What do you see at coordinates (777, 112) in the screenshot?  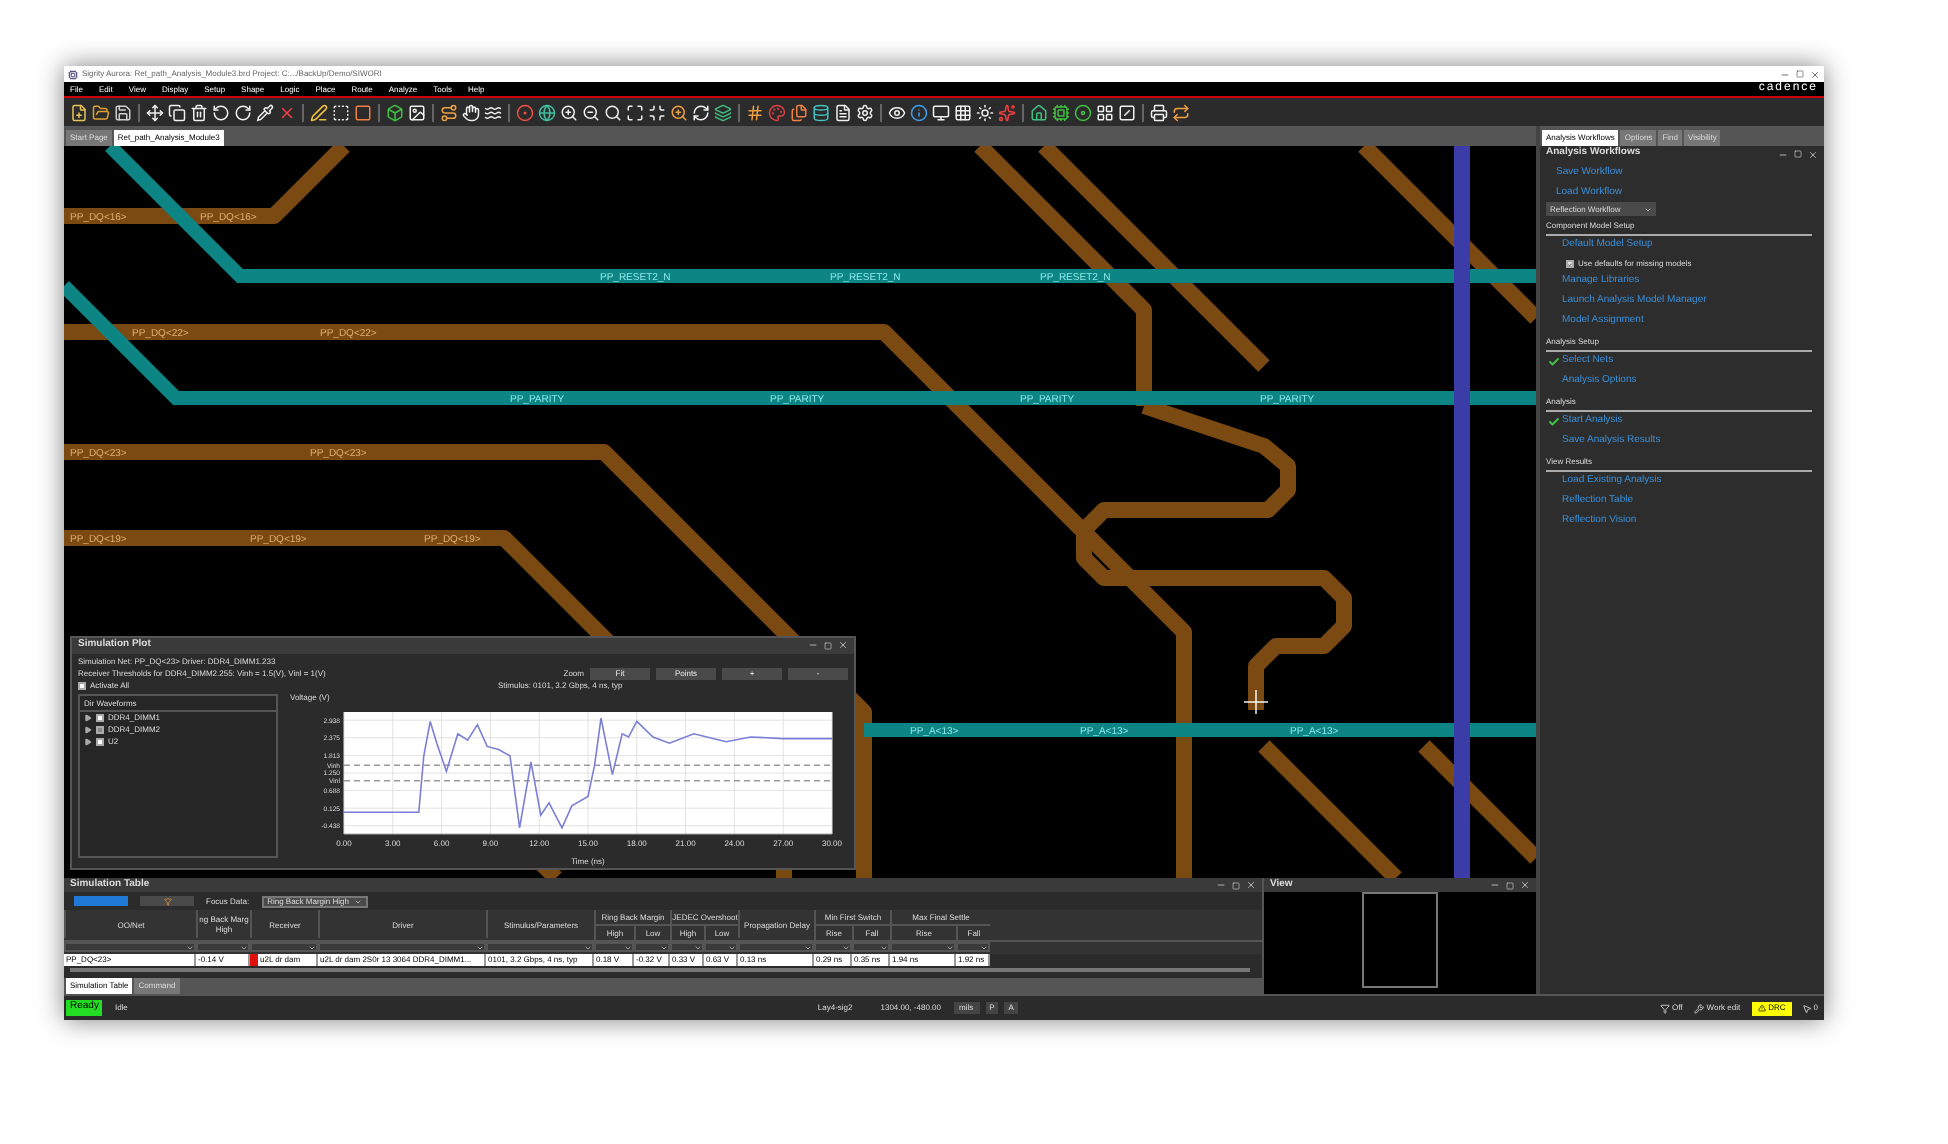 I see `palette-icon` at bounding box center [777, 112].